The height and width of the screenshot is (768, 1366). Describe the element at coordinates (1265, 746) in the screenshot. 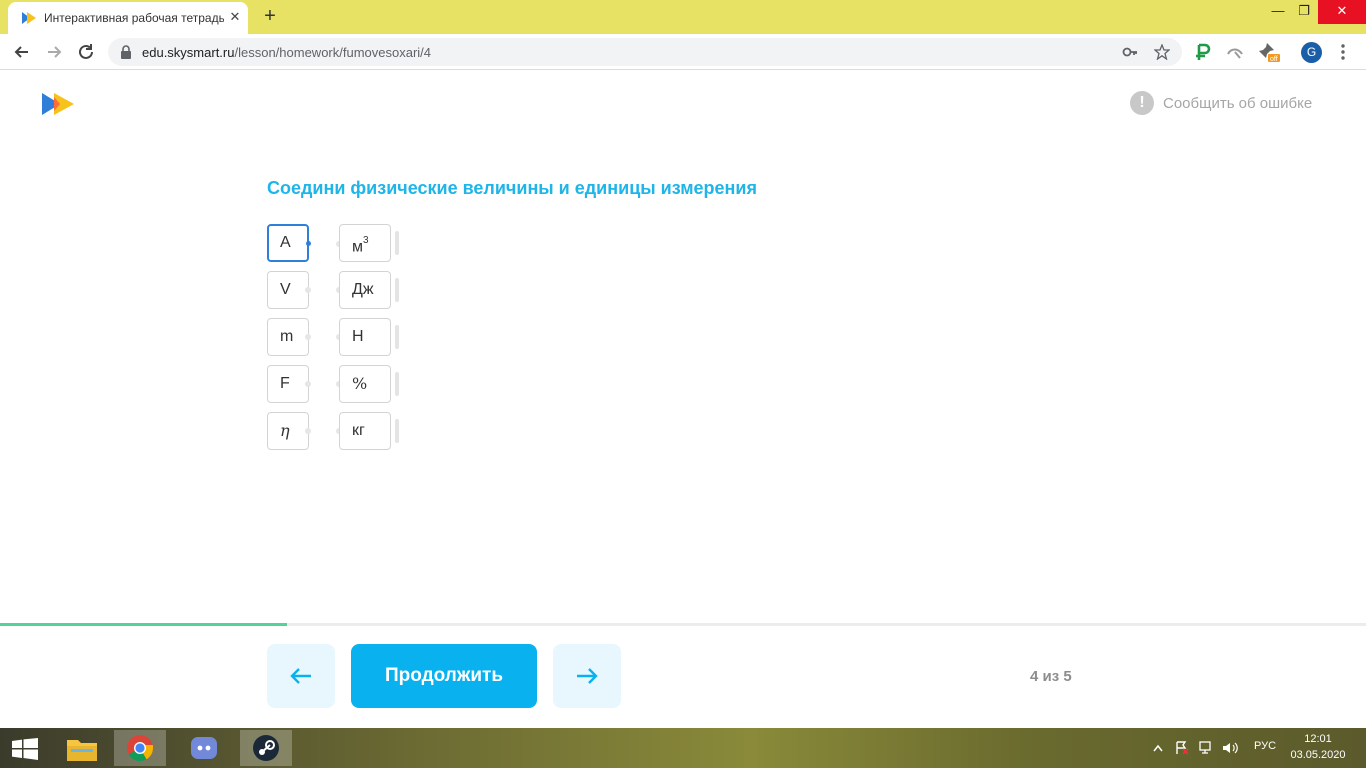

I see `language-indicator: РУС` at that location.